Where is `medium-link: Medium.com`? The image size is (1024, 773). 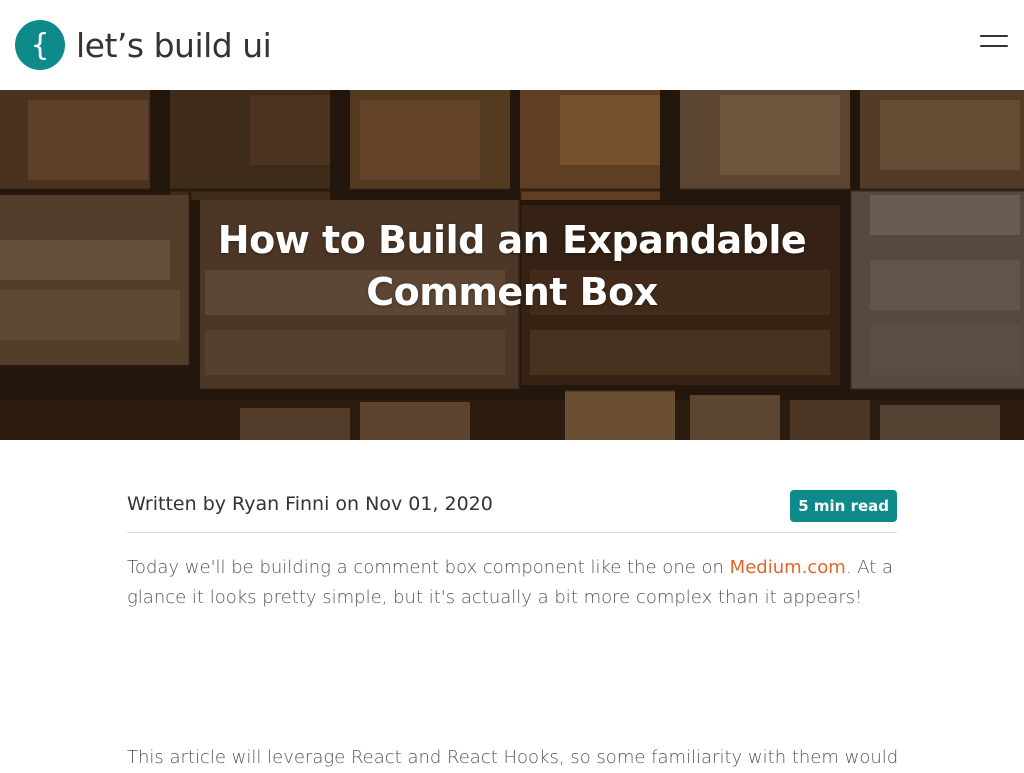
medium-link: Medium.com is located at coordinates (788, 567).